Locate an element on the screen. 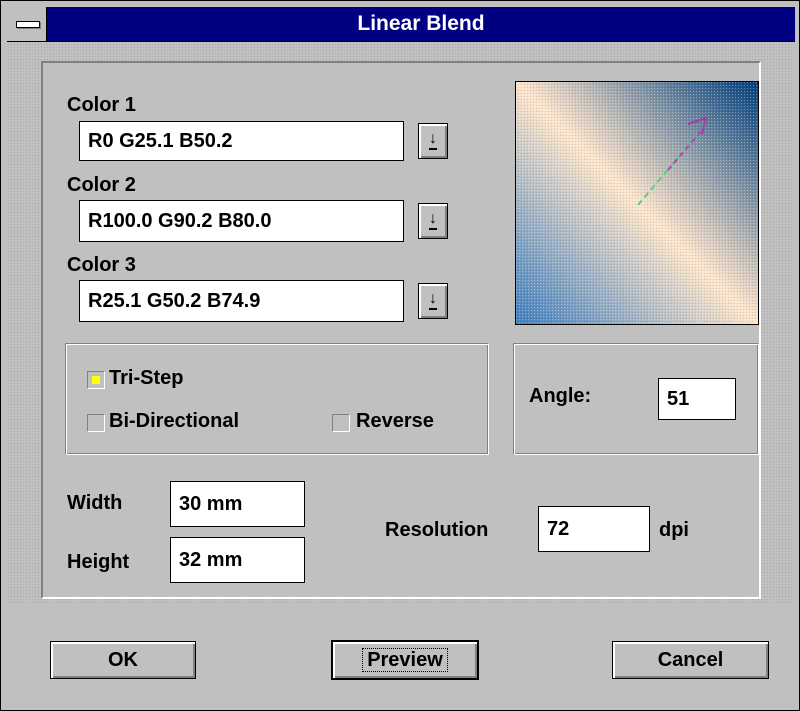  bi-directional-label: Bi-Directional is located at coordinates (174, 421).